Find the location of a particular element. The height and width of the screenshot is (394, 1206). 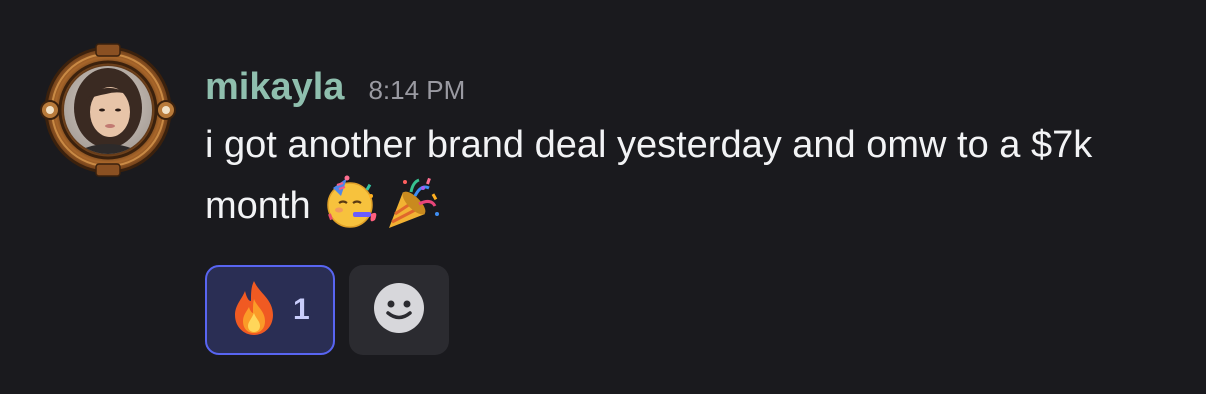

add-reaction-button is located at coordinates (399, 310).